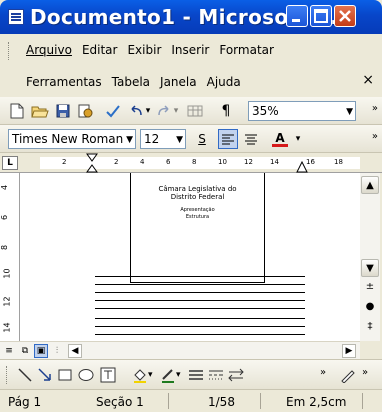 This screenshot has width=382, height=412. I want to click on status-page-count: 1/58, so click(221, 402).